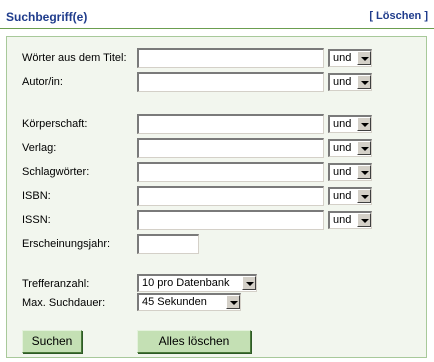 The width and height of the screenshot is (434, 362). I want to click on duration-label: Max. Suchdauer:, so click(64, 303).